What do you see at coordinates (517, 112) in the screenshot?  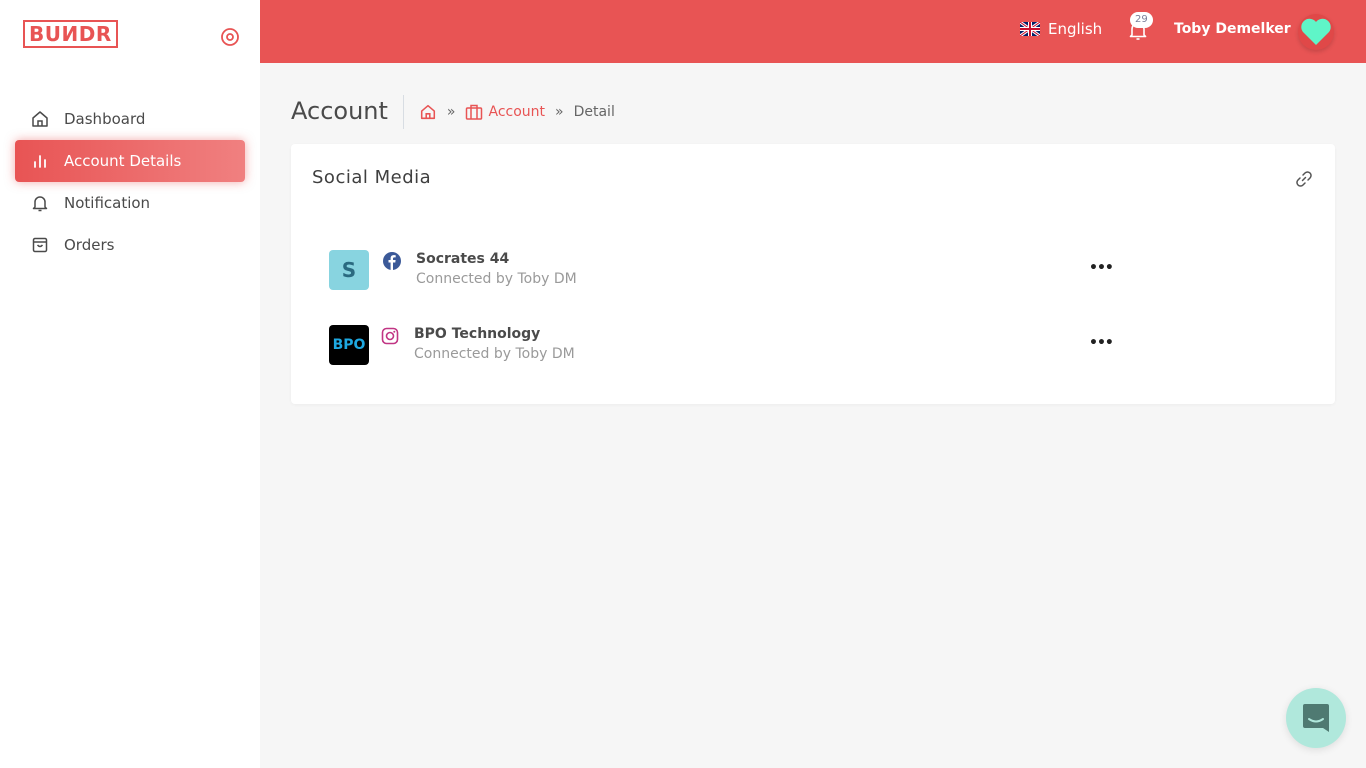 I see `breadcrumb-account-label: Account` at bounding box center [517, 112].